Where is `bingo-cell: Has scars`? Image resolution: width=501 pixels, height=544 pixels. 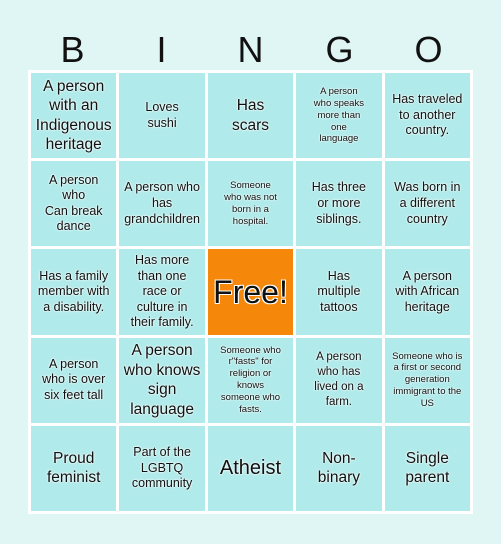
bingo-cell: Has scars is located at coordinates (250, 116).